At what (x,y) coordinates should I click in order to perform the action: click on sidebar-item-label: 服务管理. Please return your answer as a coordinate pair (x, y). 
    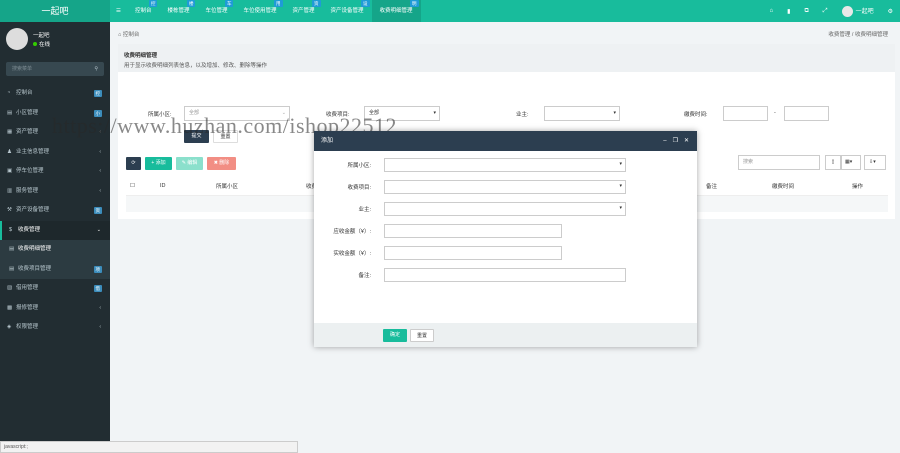
    Looking at the image, I should click on (27, 190).